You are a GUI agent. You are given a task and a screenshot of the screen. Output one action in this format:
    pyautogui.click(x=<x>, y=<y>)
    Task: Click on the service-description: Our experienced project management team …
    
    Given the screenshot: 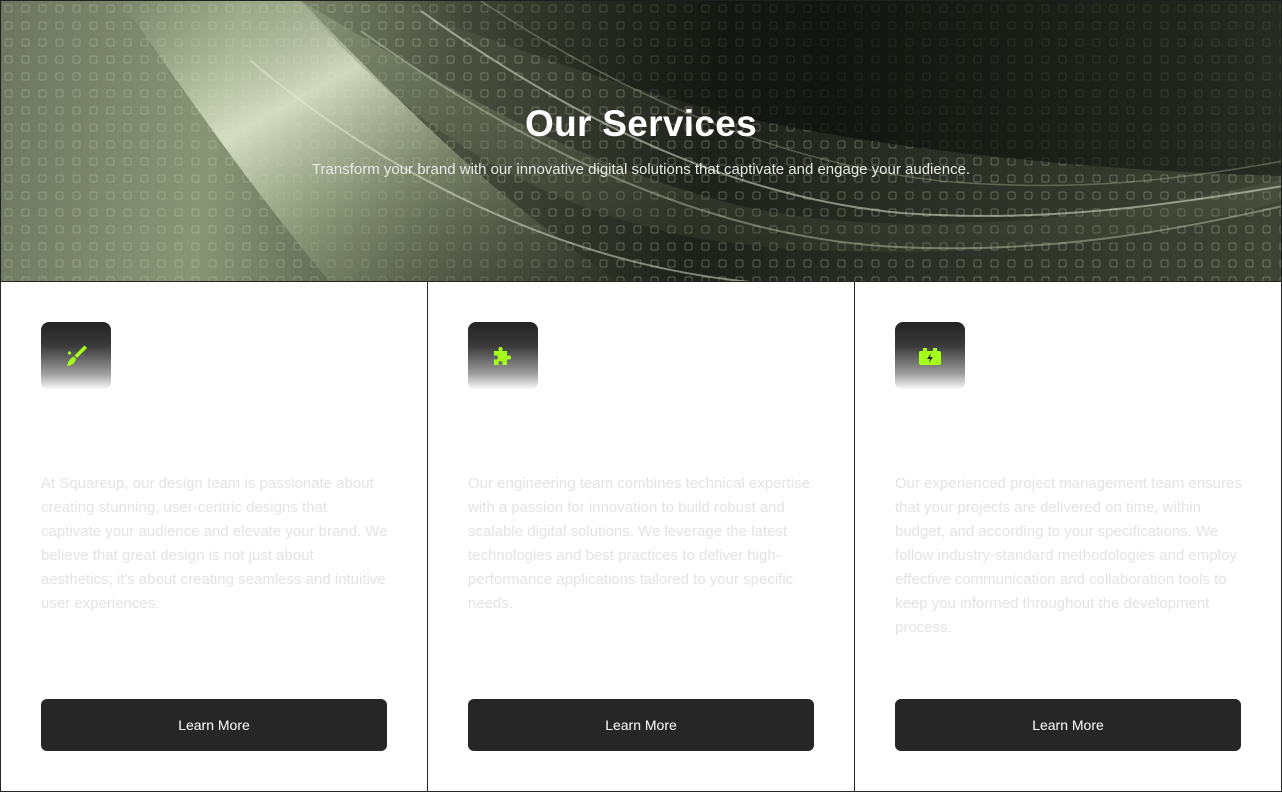 What is the action you would take?
    pyautogui.click(x=1068, y=555)
    